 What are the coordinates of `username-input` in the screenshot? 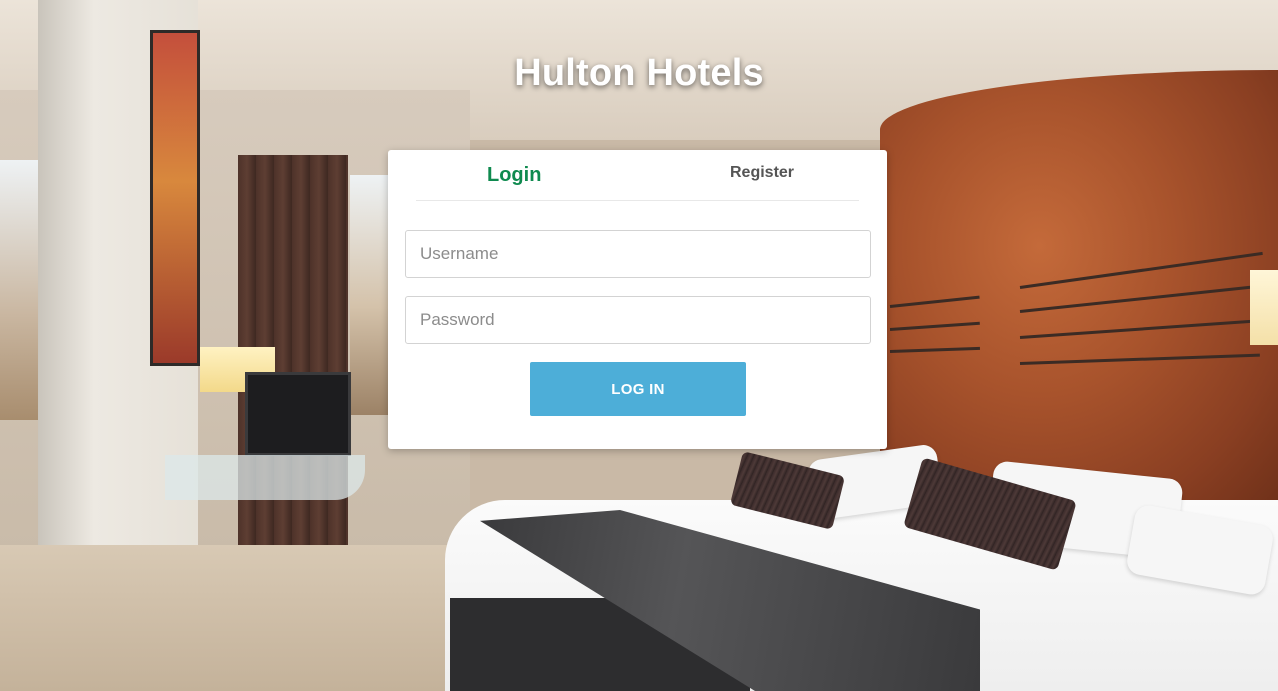 It's located at (638, 254).